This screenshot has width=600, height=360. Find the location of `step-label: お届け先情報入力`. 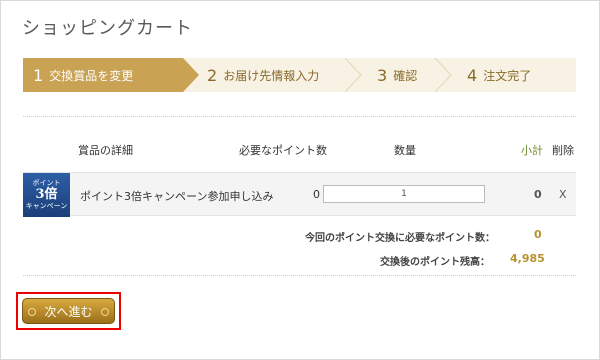

step-label: お届け先情報入力 is located at coordinates (271, 75).